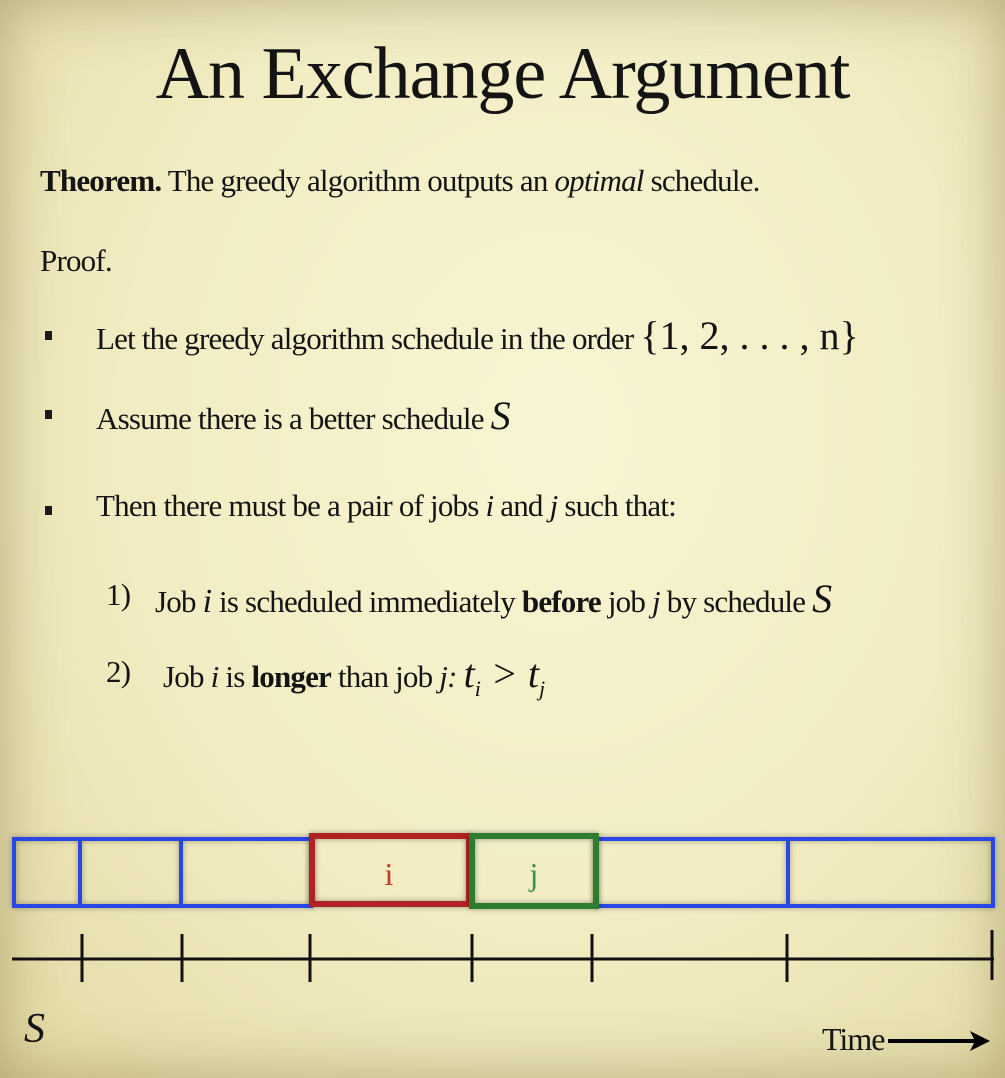  Describe the element at coordinates (503, 872) in the screenshot. I see `schedule-blocks` at that location.